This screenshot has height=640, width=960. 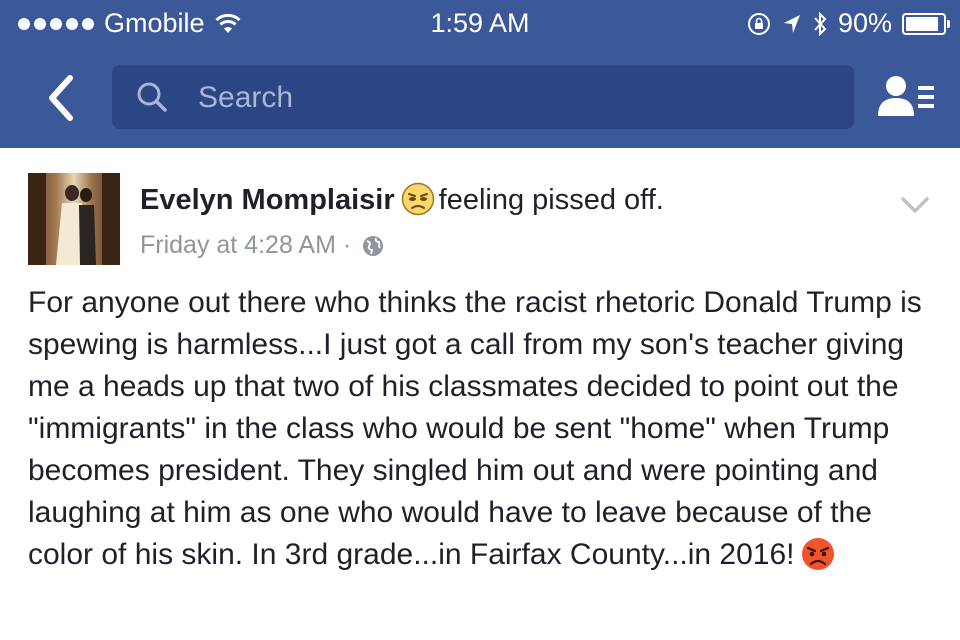 I want to click on battery-icon, so click(x=926, y=23).